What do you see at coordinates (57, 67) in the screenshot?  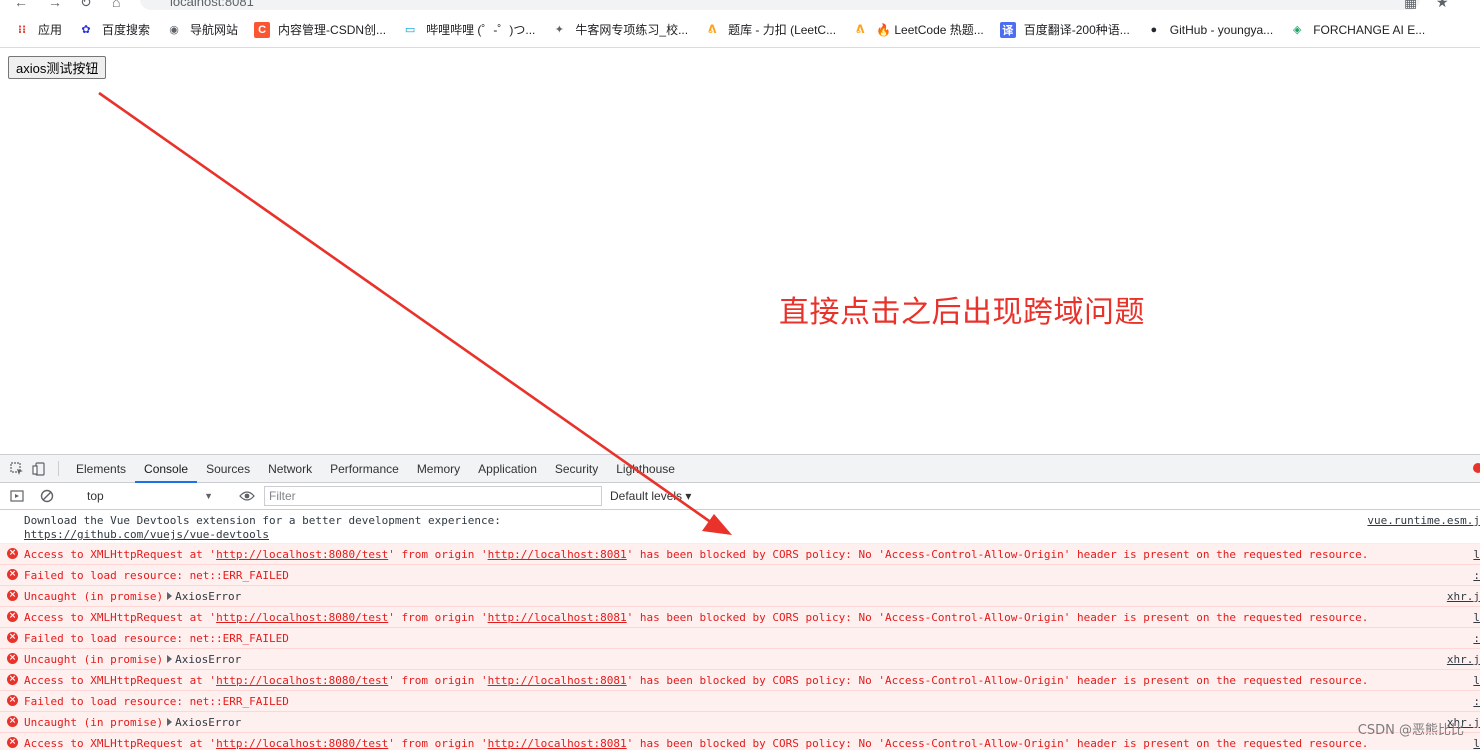 I see `axios-test-button: axios测试按钮` at bounding box center [57, 67].